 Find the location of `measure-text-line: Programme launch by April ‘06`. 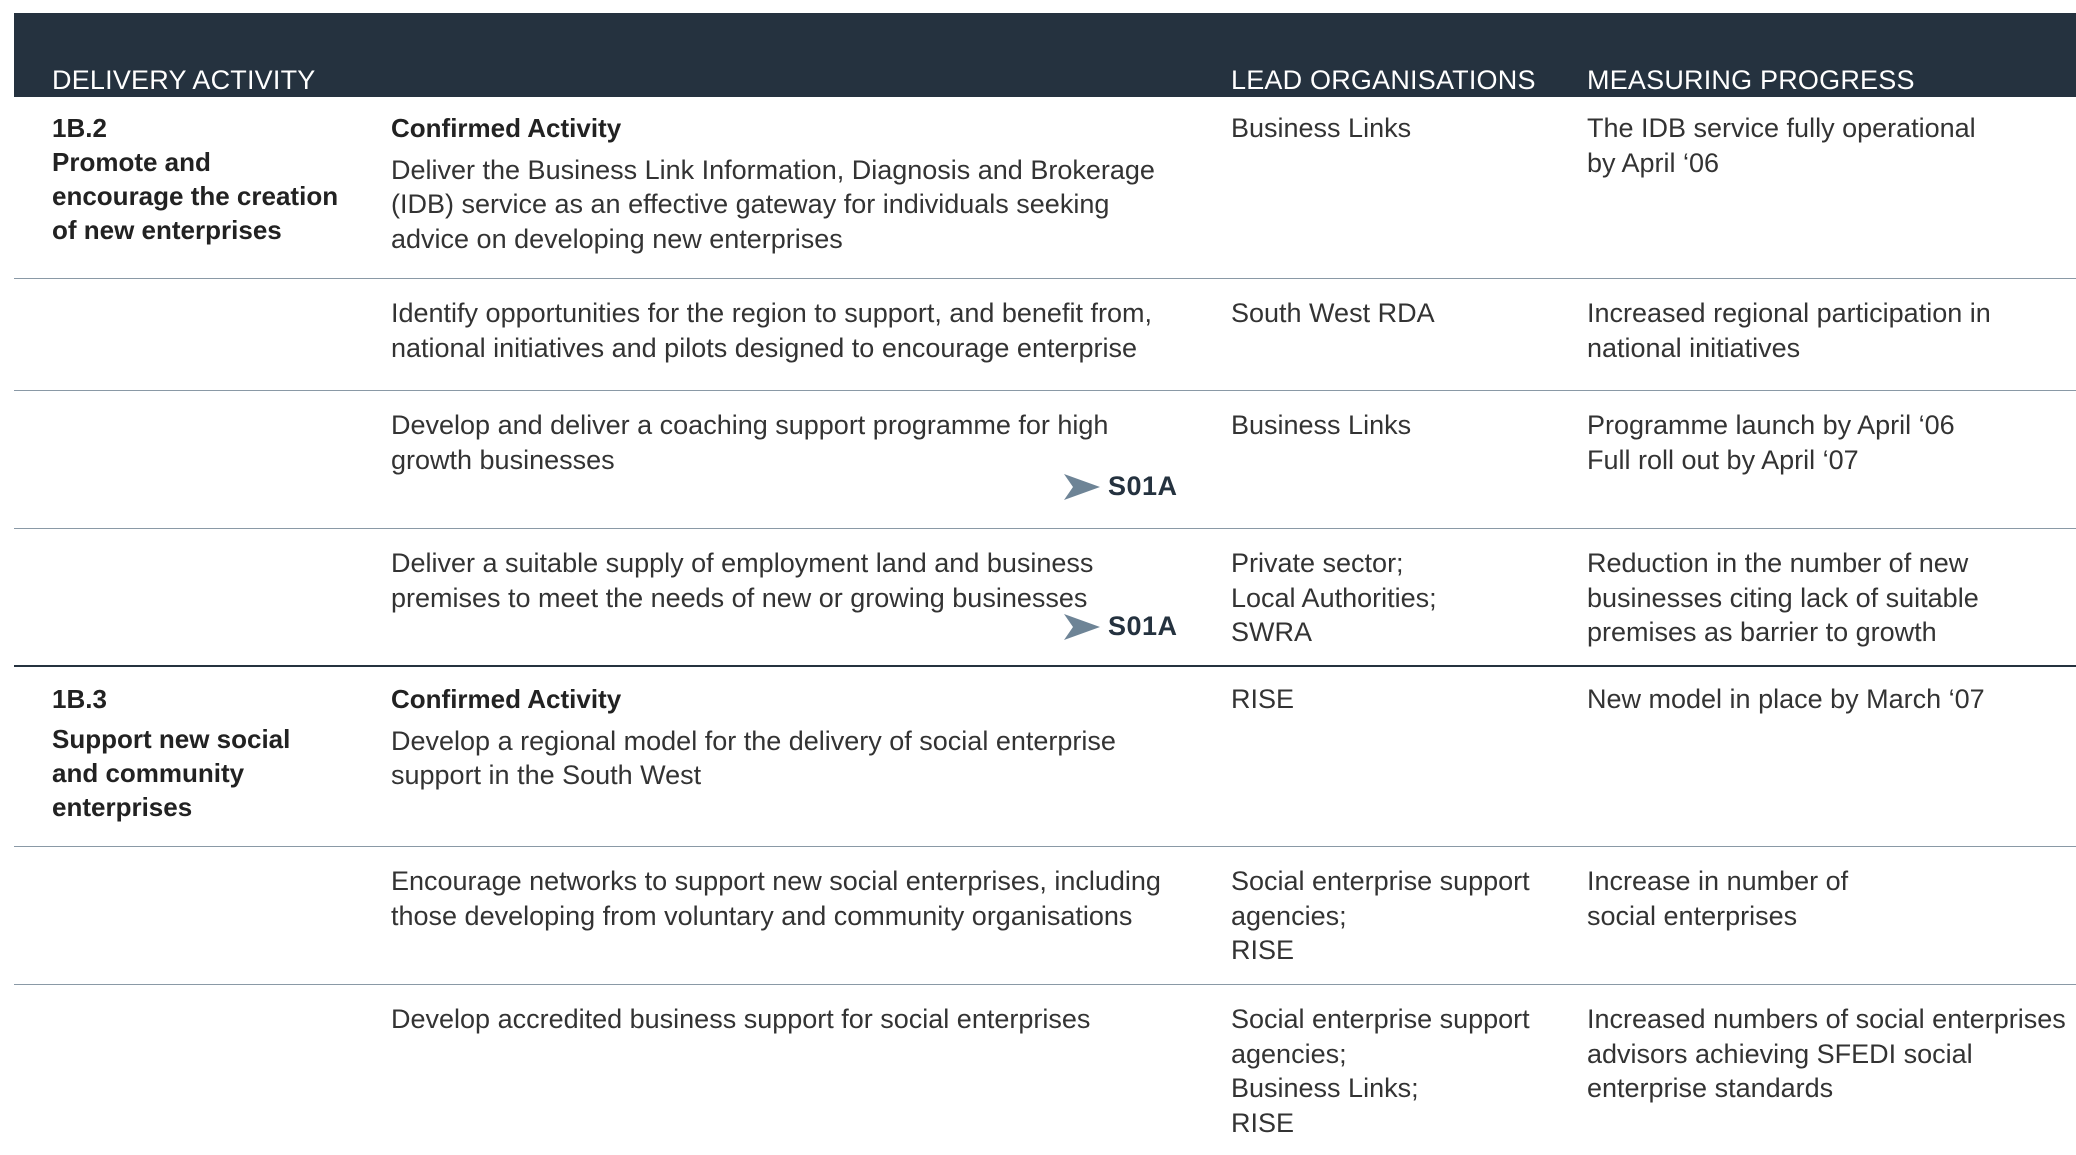

measure-text-line: Programme launch by April ‘06 is located at coordinates (1771, 425).